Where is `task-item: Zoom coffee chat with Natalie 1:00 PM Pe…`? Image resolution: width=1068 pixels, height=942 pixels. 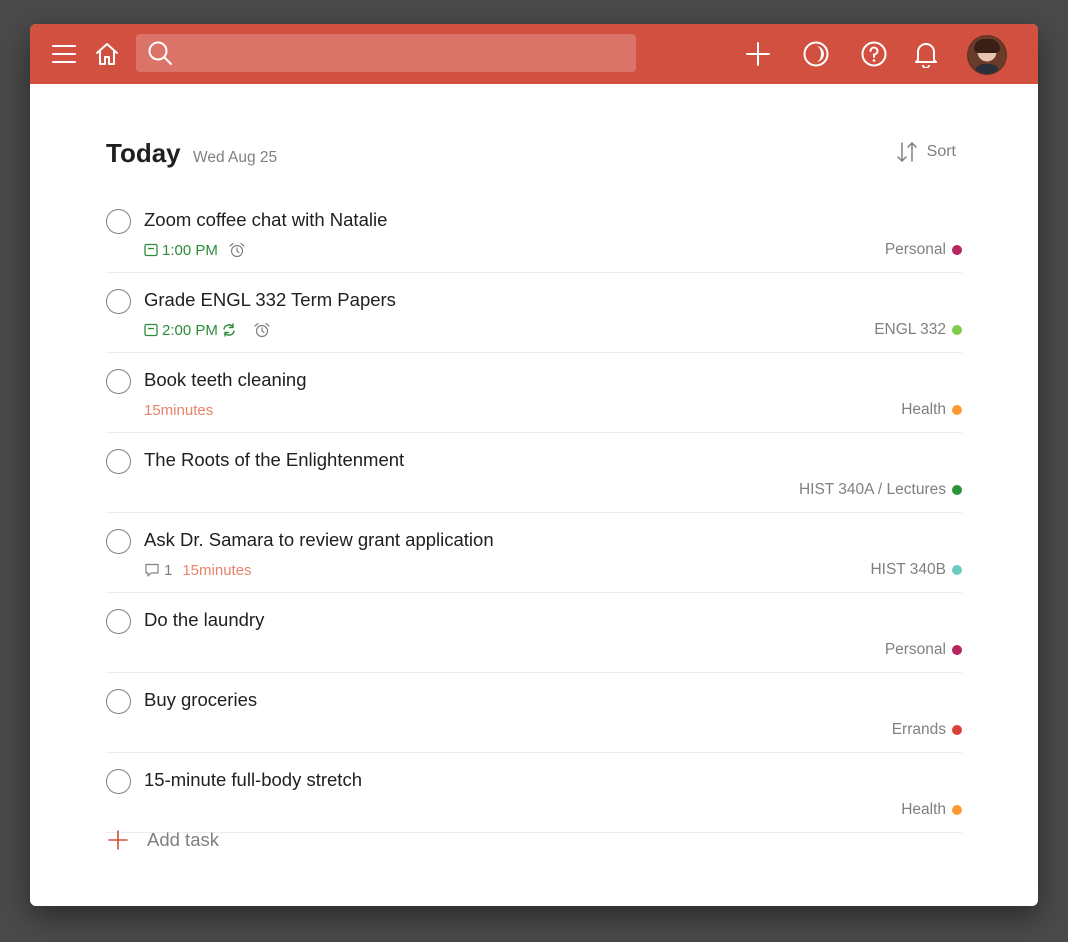 task-item: Zoom coffee chat with Natalie 1:00 PM Pe… is located at coordinates (534, 233).